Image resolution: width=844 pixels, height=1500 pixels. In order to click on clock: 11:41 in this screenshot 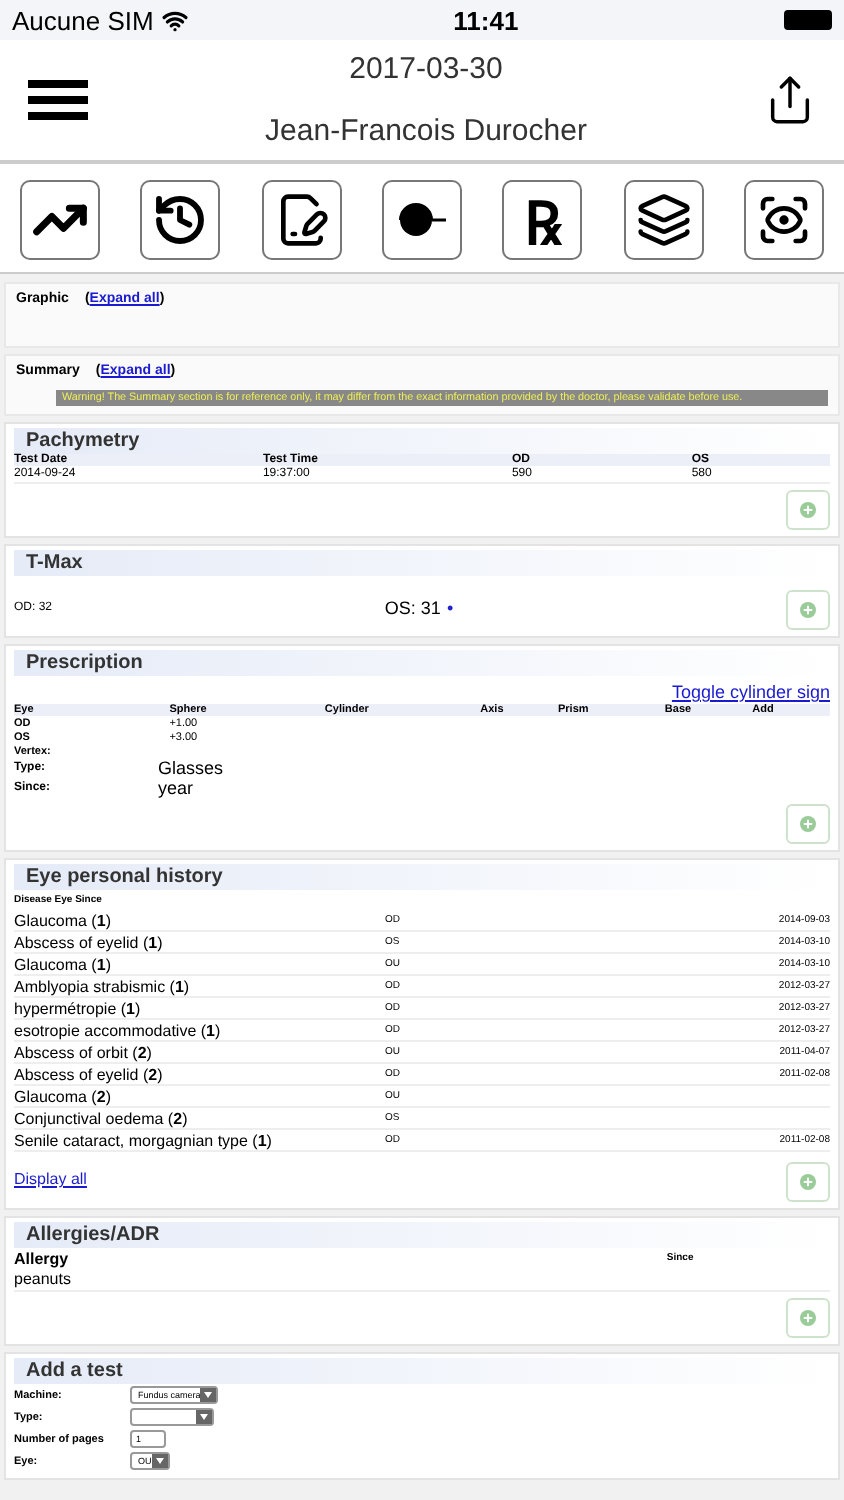, I will do `click(486, 20)`.